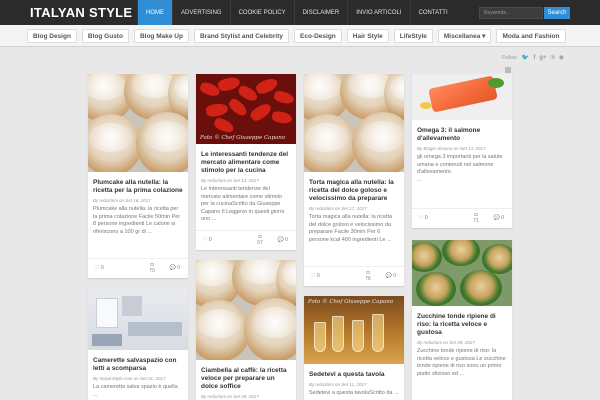 The height and width of the screenshot is (400, 600). I want to click on facebook-icon: f, so click(534, 58).